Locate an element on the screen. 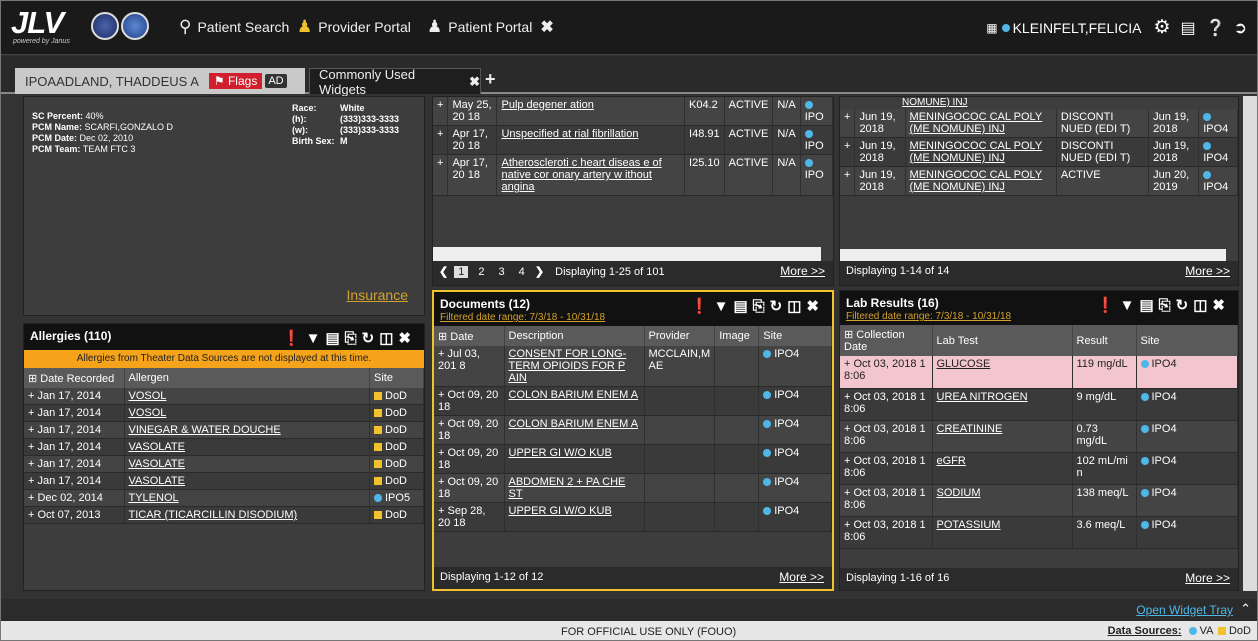  logout-icon: ➲ is located at coordinates (1240, 28).